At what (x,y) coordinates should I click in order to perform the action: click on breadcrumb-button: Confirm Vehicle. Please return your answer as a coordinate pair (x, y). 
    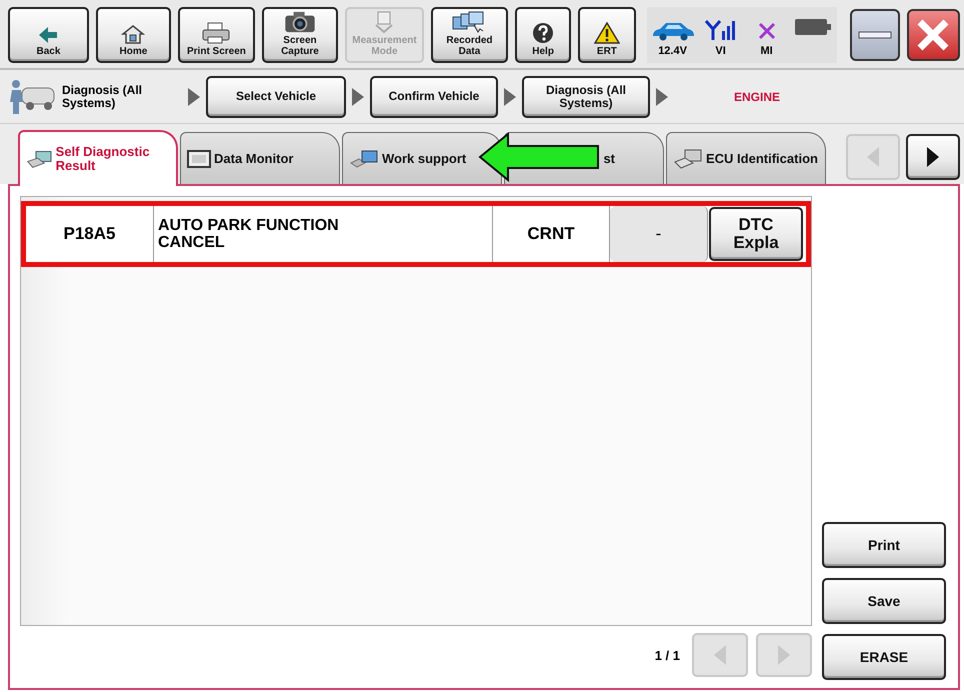
    Looking at the image, I should click on (434, 97).